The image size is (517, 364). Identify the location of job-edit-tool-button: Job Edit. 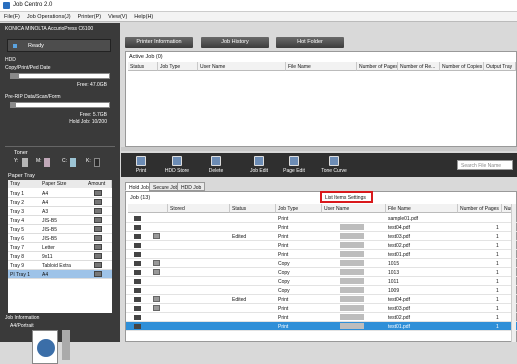
(259, 165).